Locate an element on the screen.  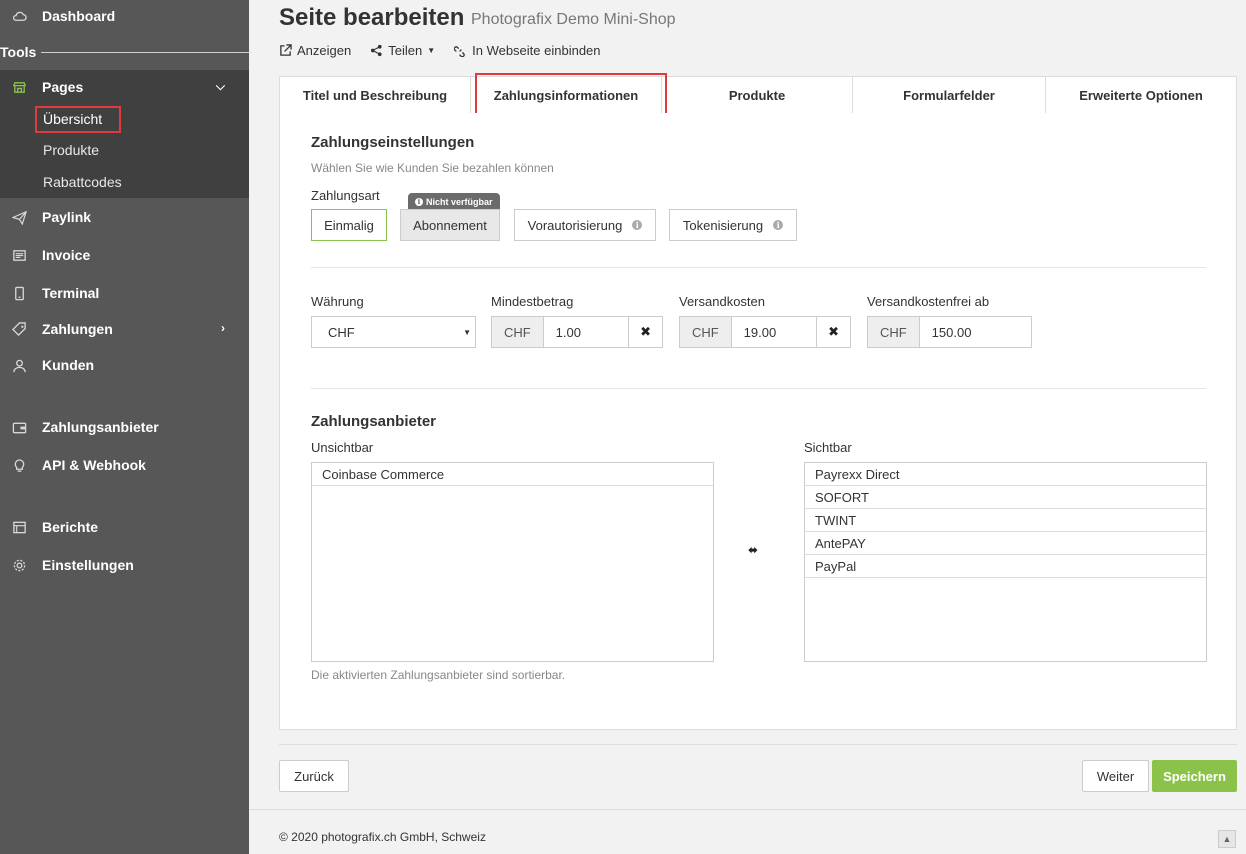
share-action-label: Teilen is located at coordinates (405, 50).